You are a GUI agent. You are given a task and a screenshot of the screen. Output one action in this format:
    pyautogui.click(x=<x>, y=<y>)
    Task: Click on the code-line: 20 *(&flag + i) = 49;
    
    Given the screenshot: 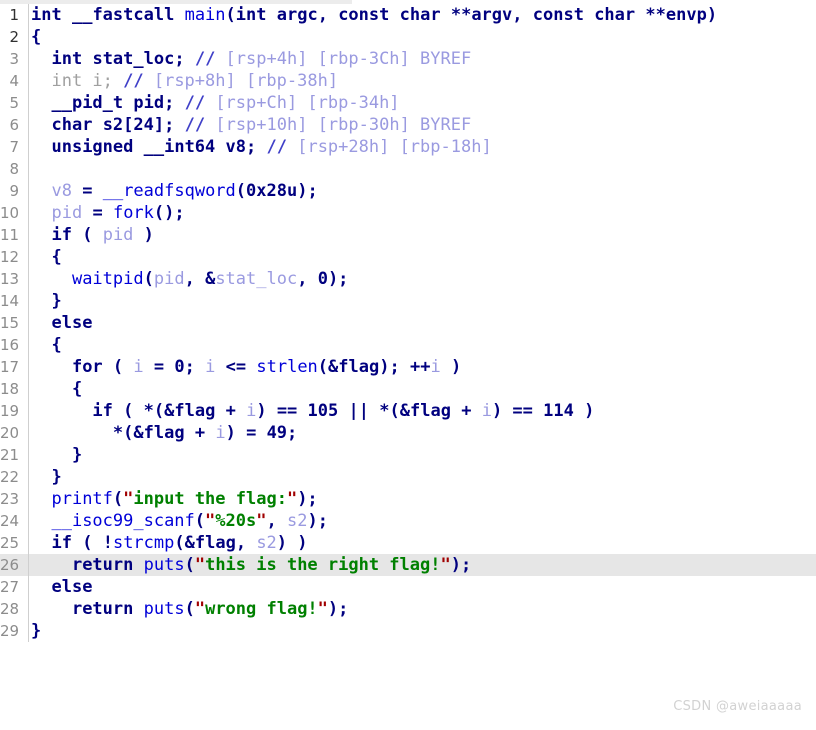 What is the action you would take?
    pyautogui.click(x=408, y=433)
    